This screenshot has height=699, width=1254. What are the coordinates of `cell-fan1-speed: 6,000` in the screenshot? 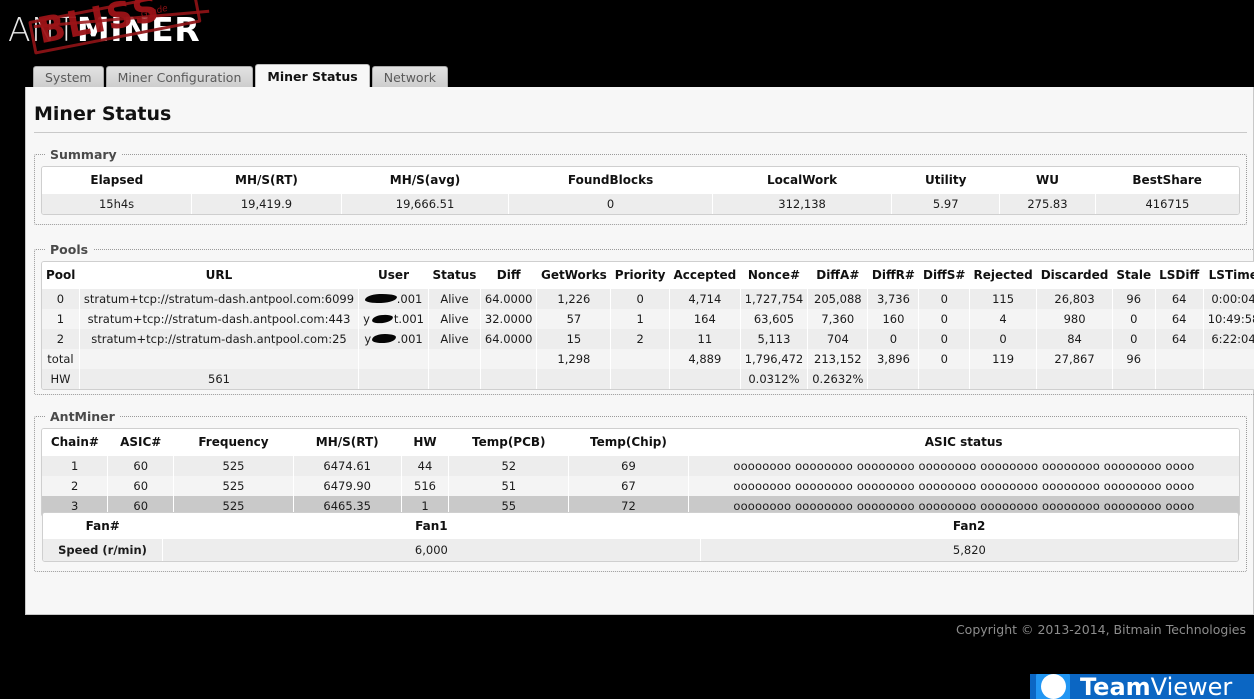 It's located at (431, 550).